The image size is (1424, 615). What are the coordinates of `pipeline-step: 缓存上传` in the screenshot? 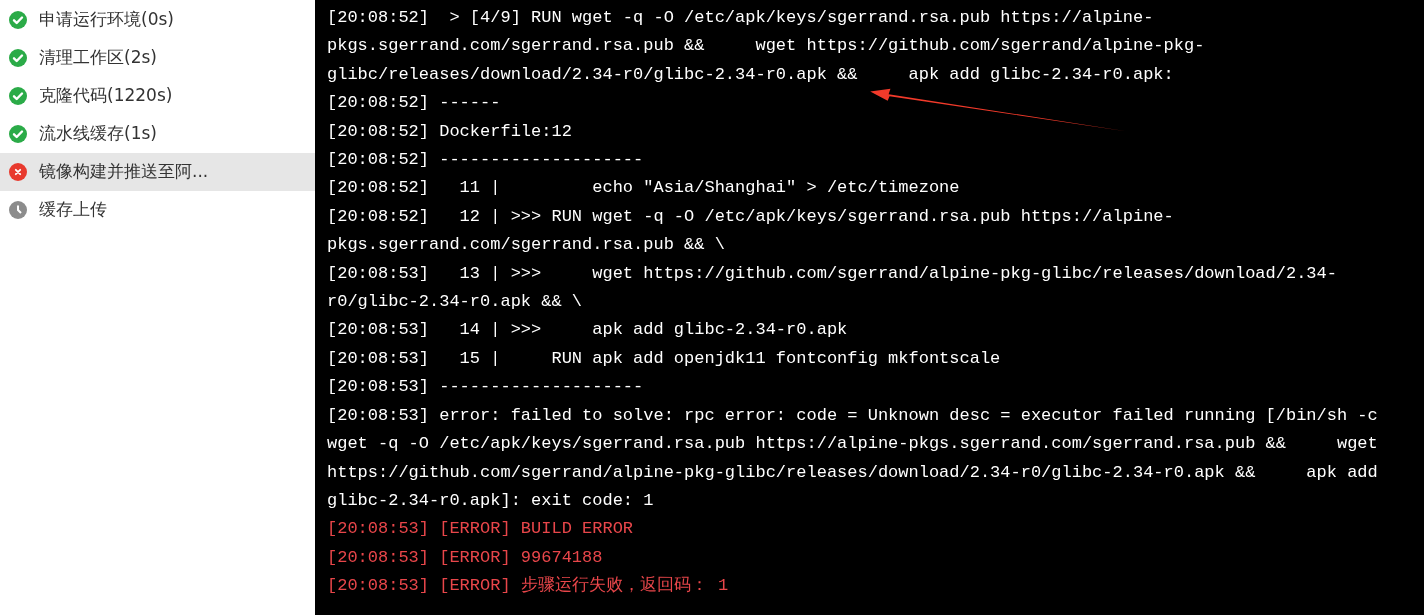 It's located at (157, 210).